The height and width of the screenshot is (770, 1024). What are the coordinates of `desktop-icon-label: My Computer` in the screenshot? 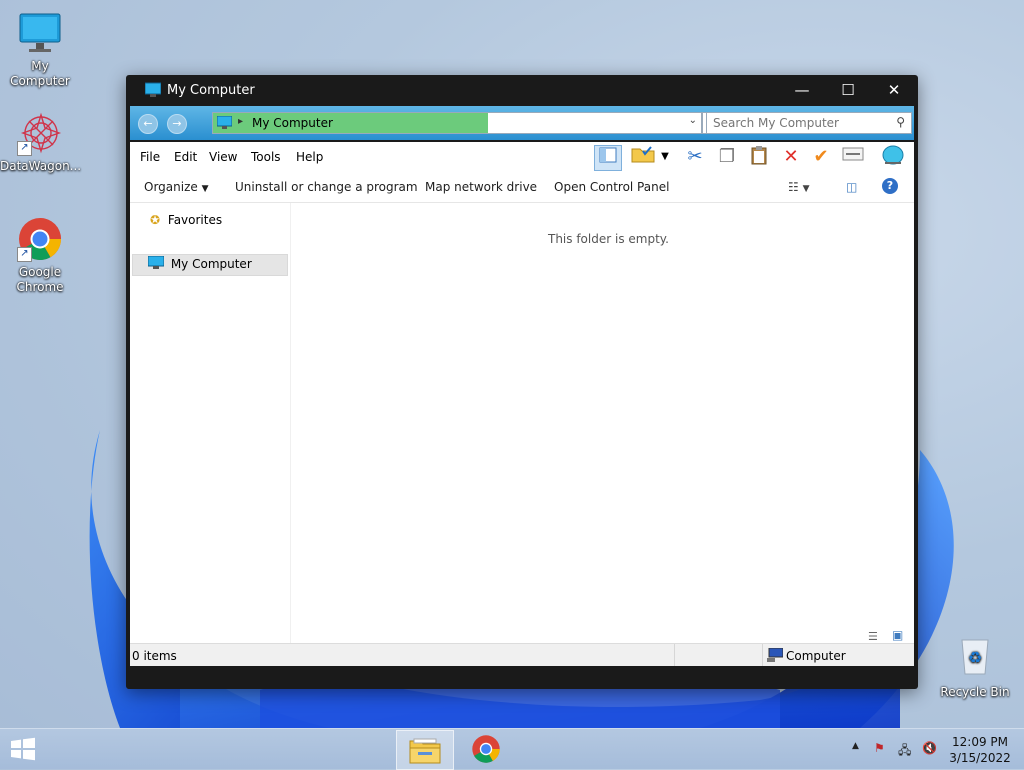 It's located at (40, 73).